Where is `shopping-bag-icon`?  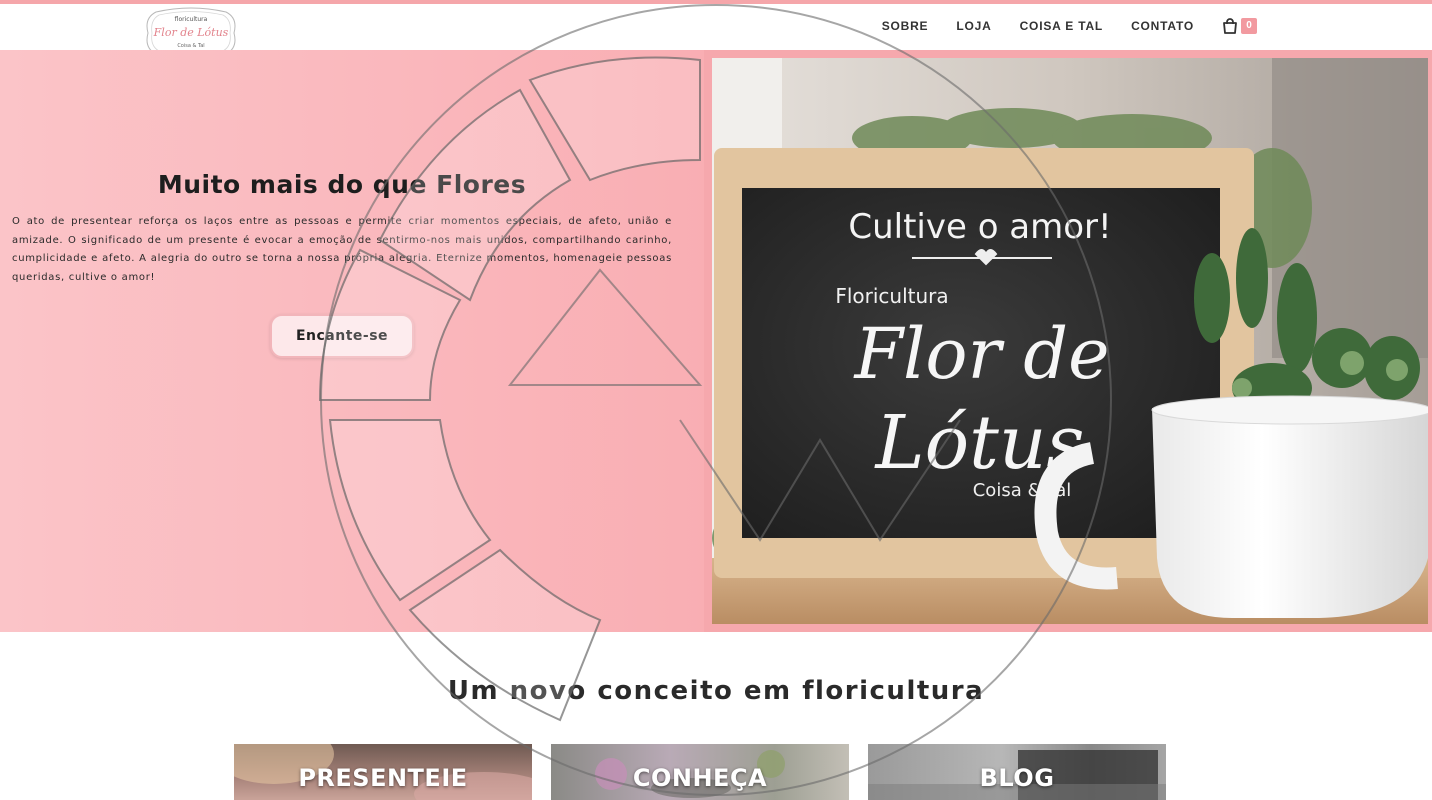 shopping-bag-icon is located at coordinates (1230, 26).